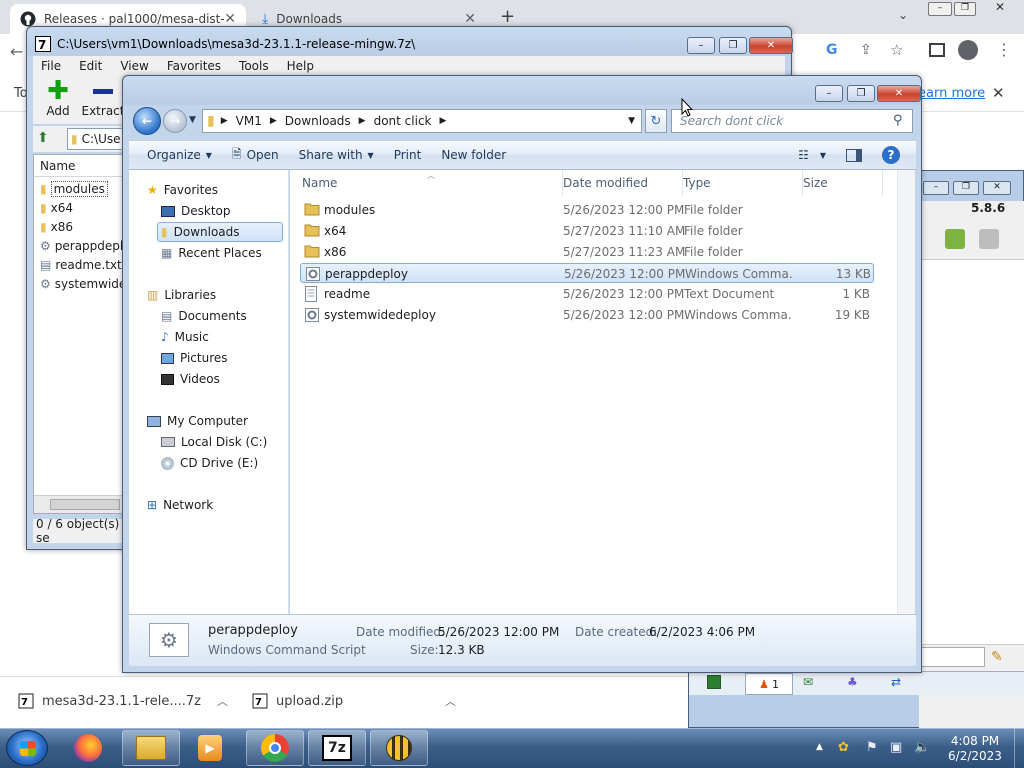  Describe the element at coordinates (843, 747) in the screenshot. I see `tray-bee-icon: ✿` at that location.